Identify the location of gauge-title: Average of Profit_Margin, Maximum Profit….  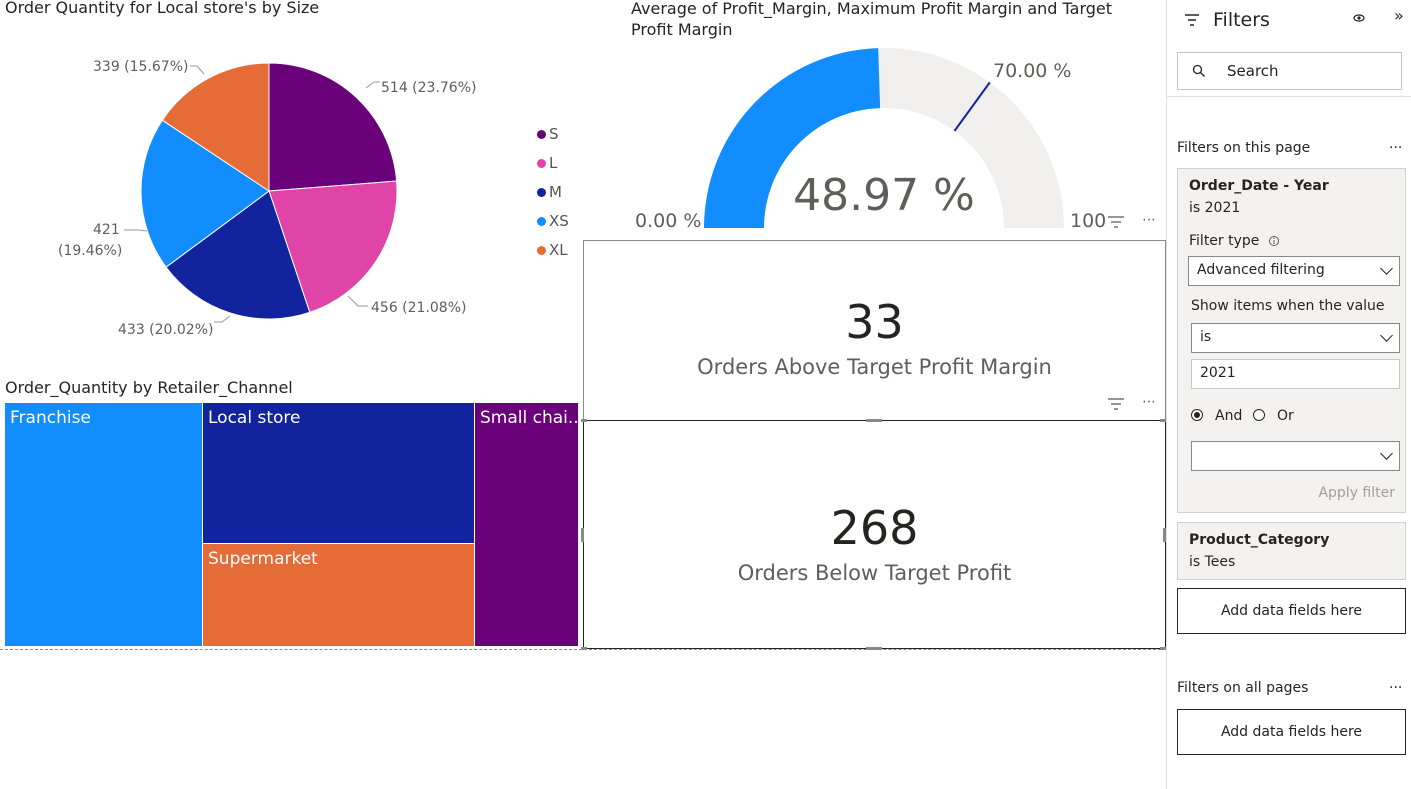
(871, 20).